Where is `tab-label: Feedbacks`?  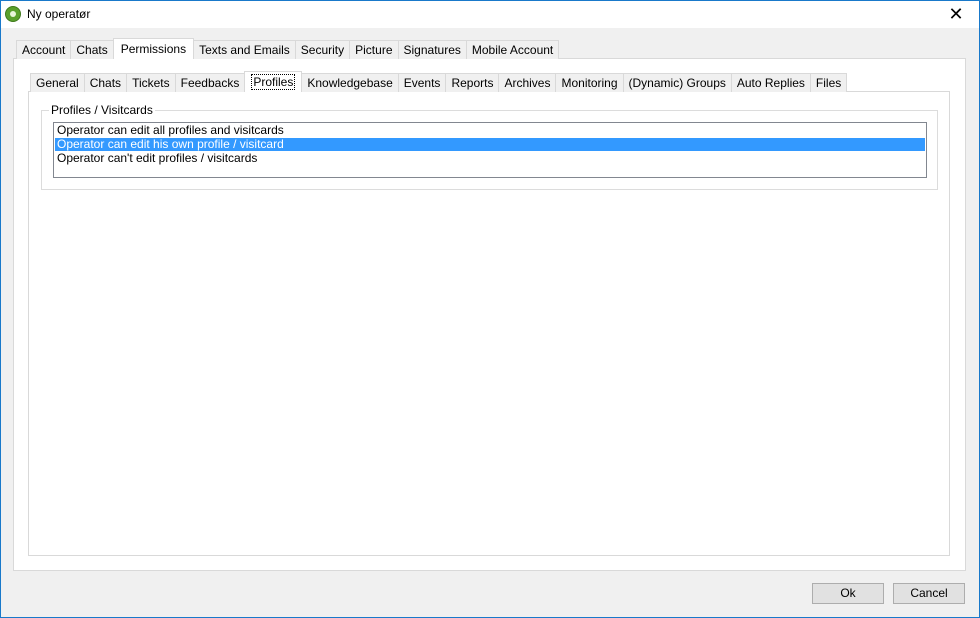
tab-label: Feedbacks is located at coordinates (210, 83).